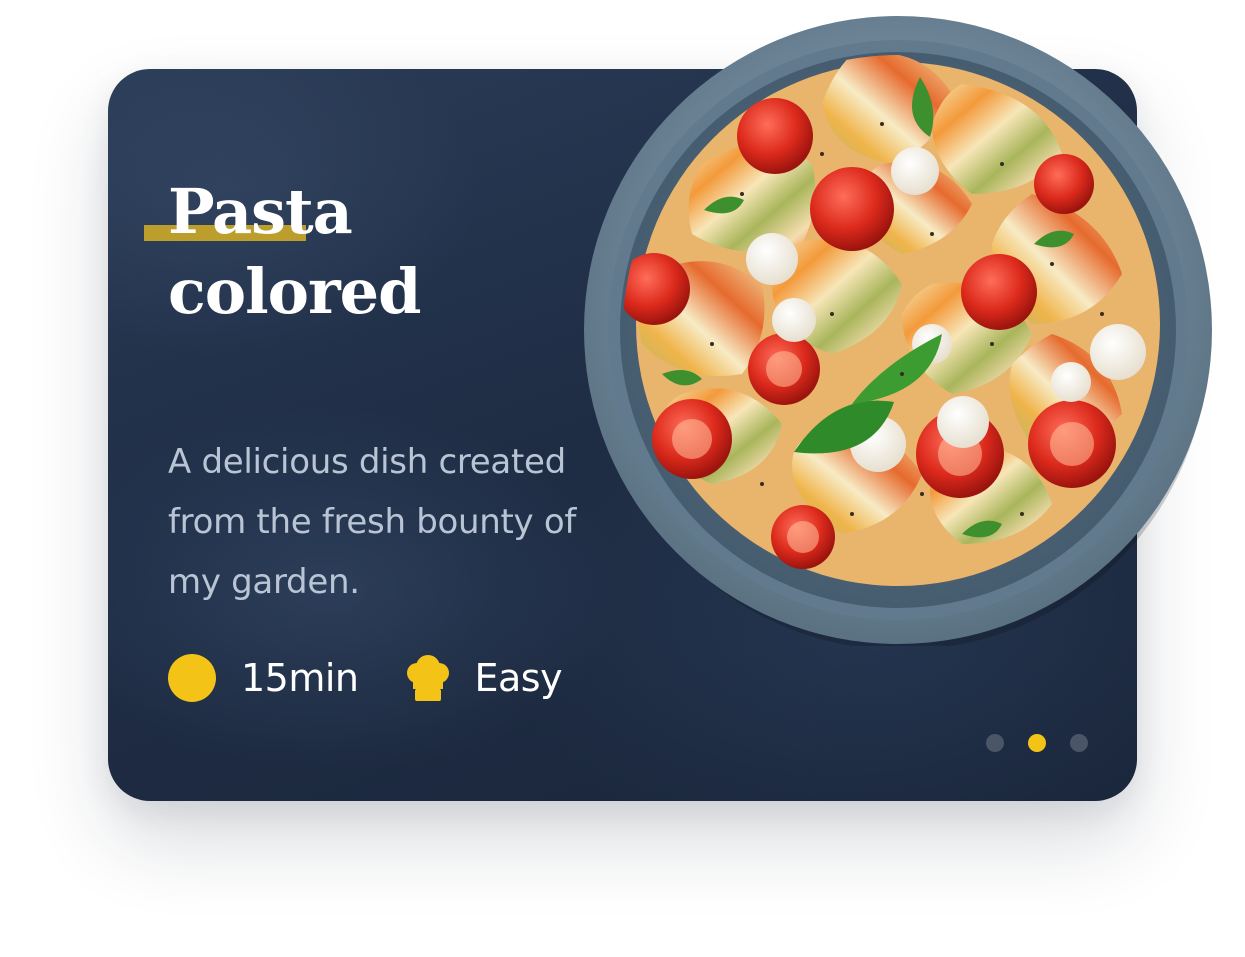 This screenshot has width=1245, height=957. I want to click on recipe-title: Pasta colored, so click(328, 252).